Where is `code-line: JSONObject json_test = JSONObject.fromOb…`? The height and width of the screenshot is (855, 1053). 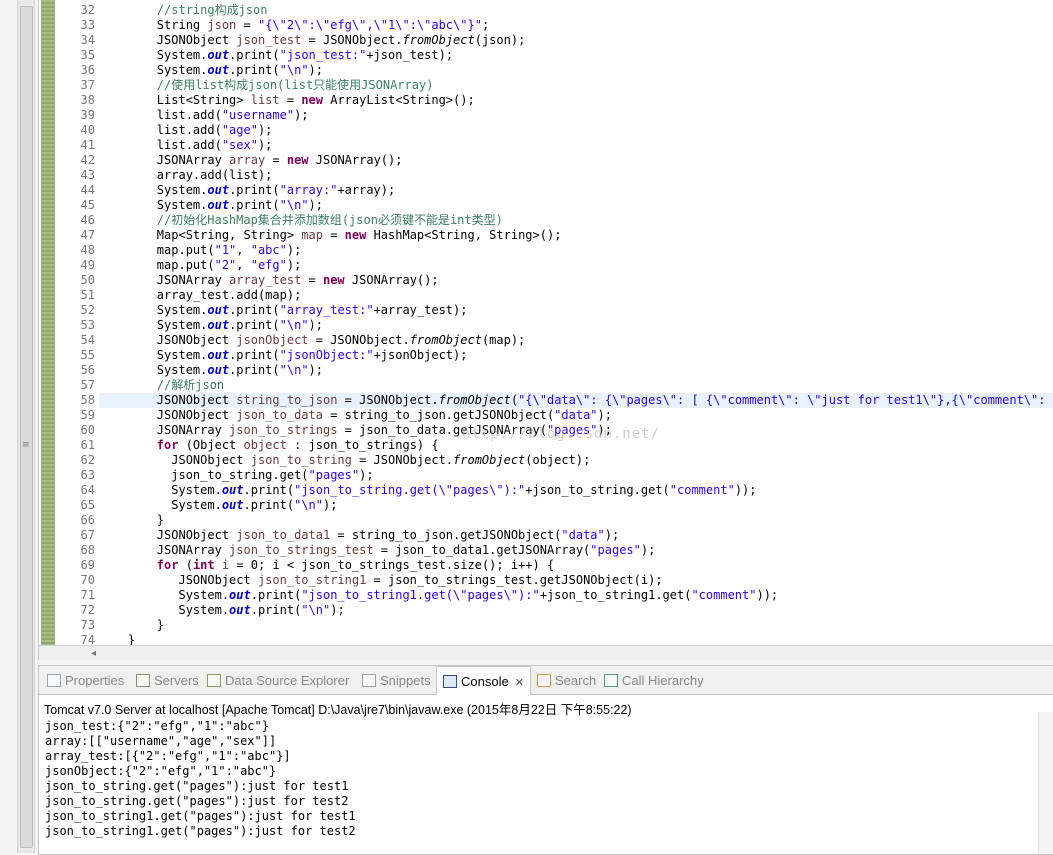 code-line: JSONObject json_test = JSONObject.fromOb… is located at coordinates (576, 40).